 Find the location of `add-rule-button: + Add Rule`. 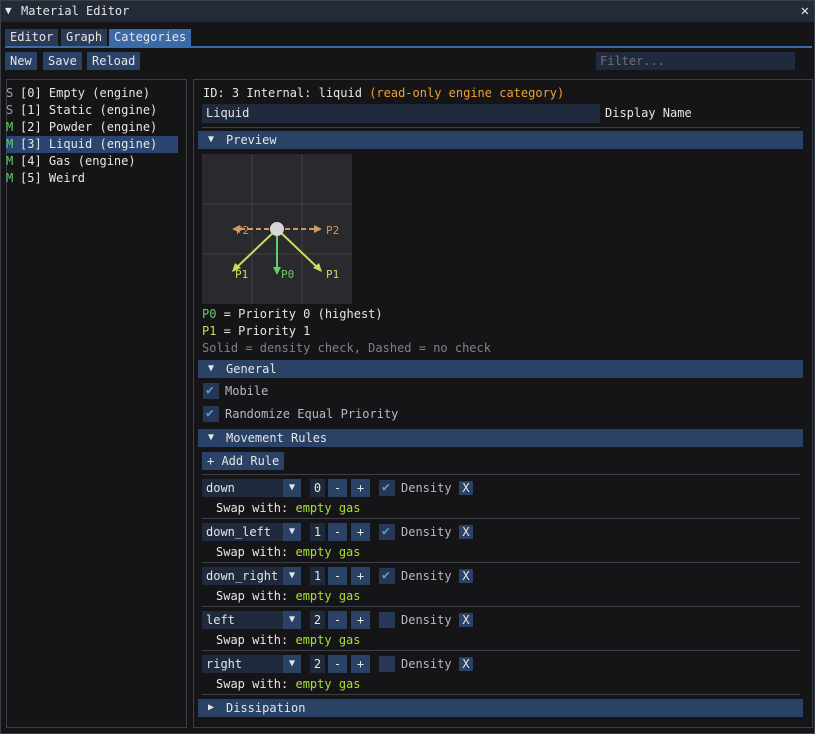

add-rule-button: + Add Rule is located at coordinates (243, 461).